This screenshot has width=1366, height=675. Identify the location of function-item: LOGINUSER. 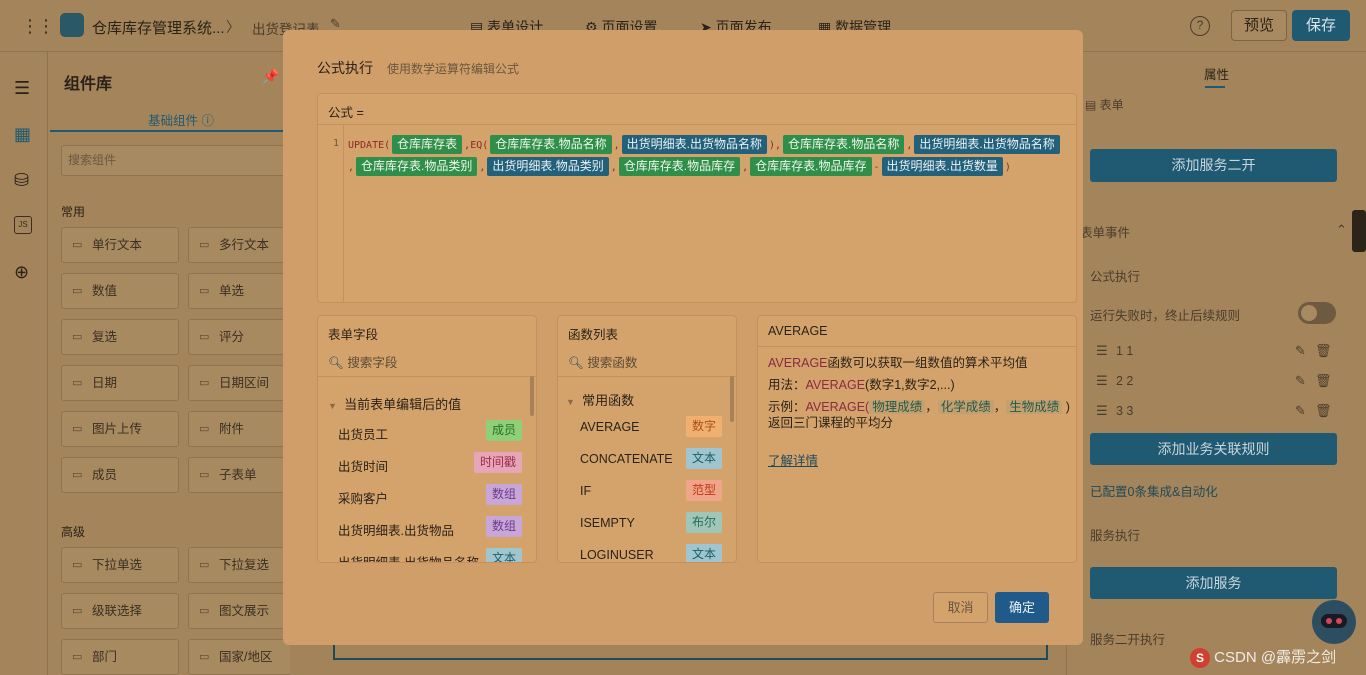
(617, 555).